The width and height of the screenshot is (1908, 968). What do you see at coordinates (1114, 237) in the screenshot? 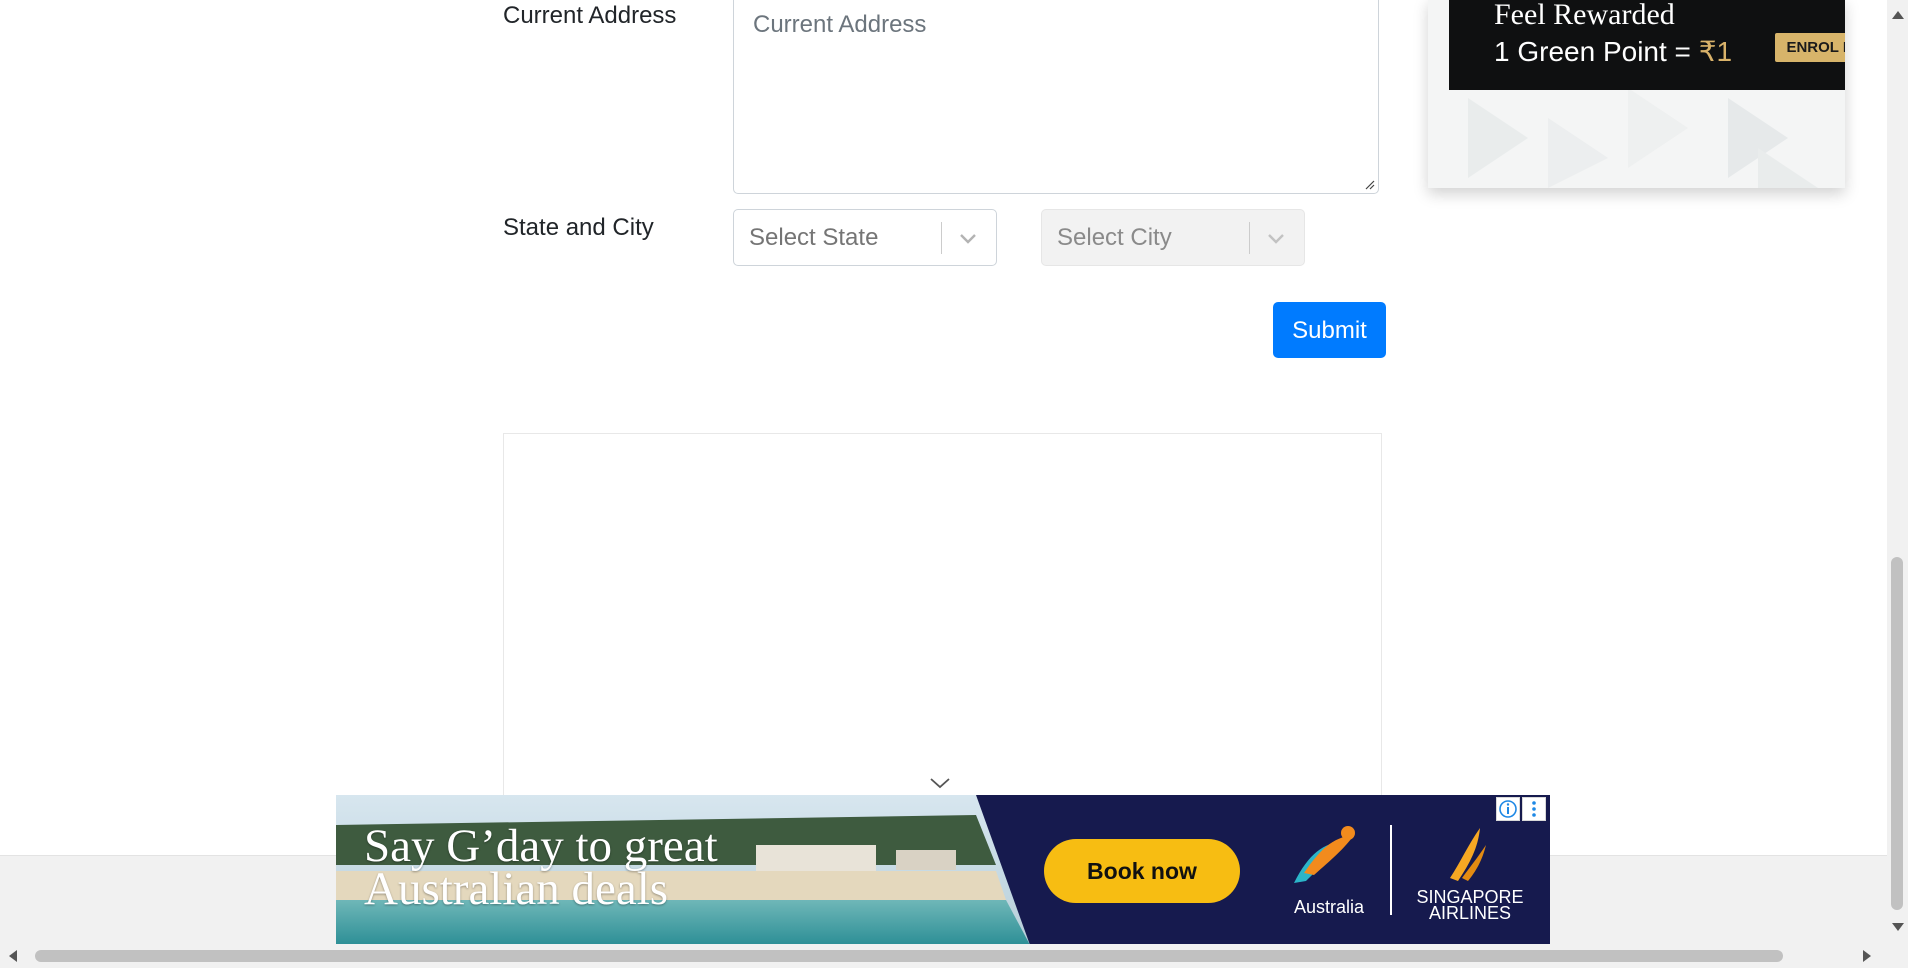
I see `select-city-placeholder: Select City` at bounding box center [1114, 237].